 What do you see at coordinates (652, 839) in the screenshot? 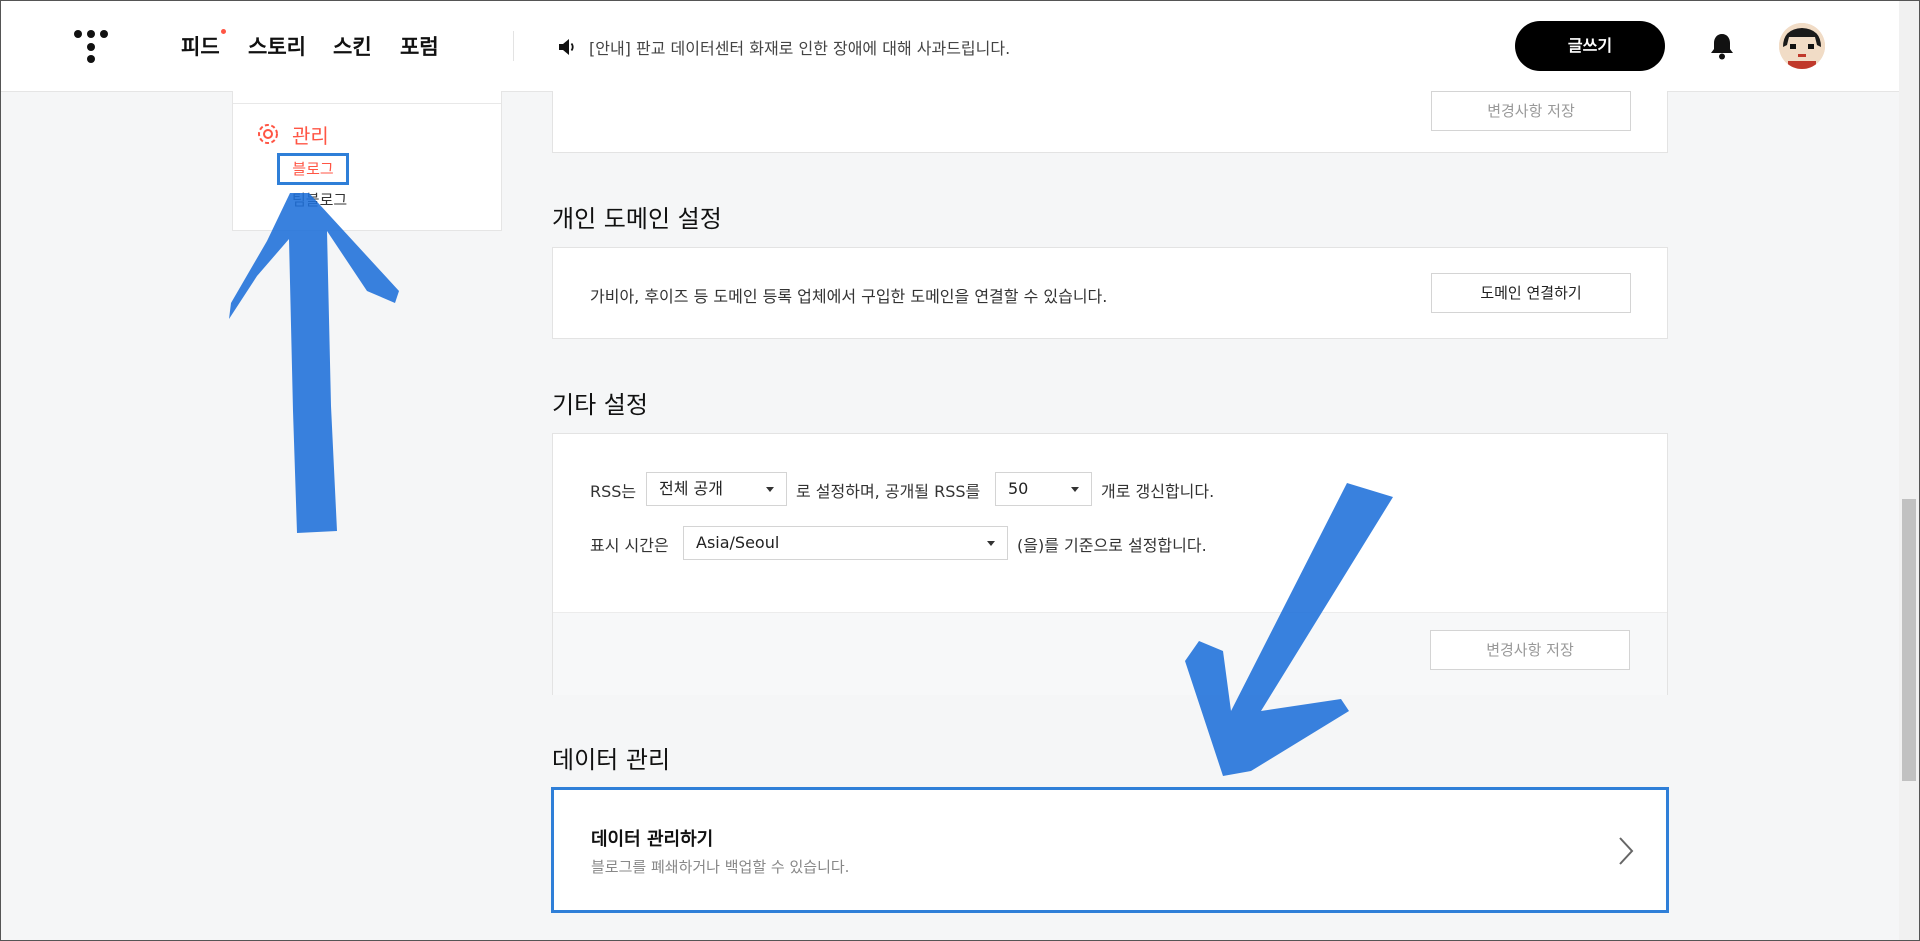
I see `manage-data-title: 데이터 관리하기` at bounding box center [652, 839].